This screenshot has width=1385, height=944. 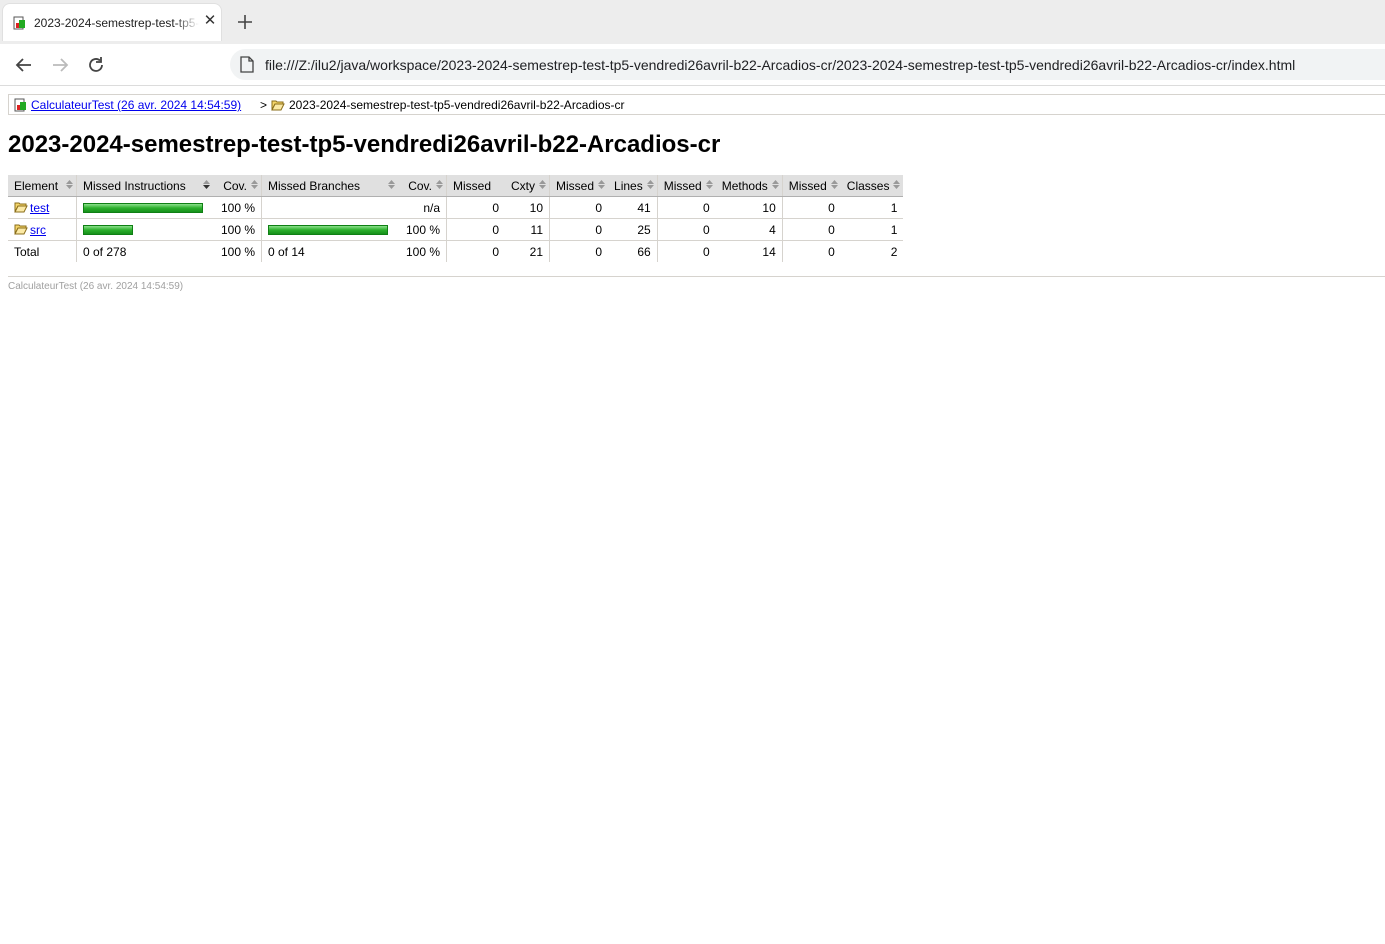 What do you see at coordinates (247, 64) in the screenshot?
I see `page-icon` at bounding box center [247, 64].